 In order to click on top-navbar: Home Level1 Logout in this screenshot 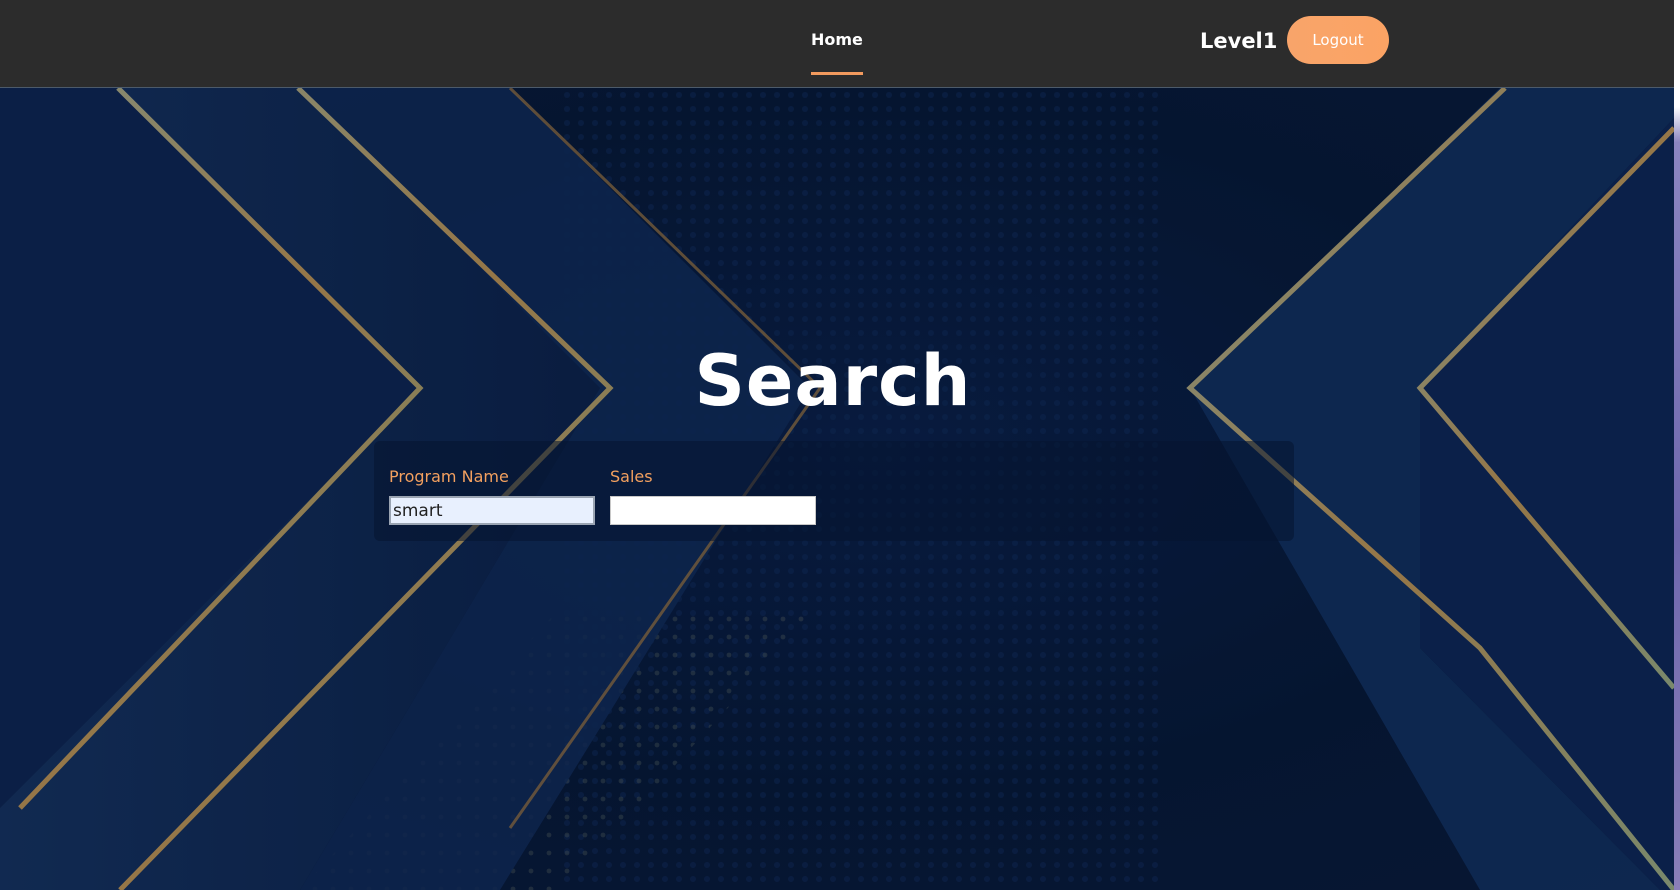, I will do `click(837, 44)`.